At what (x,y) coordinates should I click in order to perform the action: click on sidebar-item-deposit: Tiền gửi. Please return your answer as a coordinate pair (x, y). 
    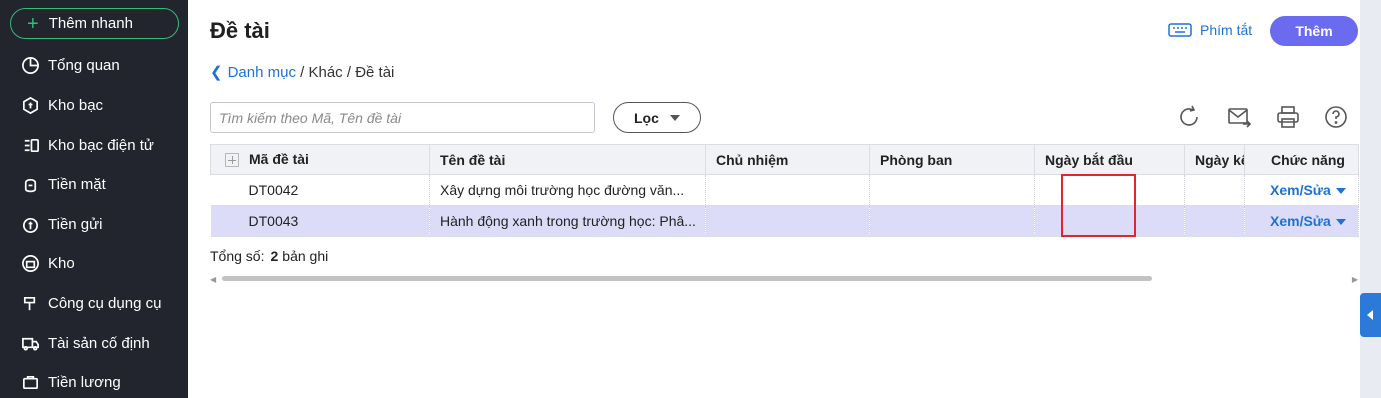
    Looking at the image, I should click on (94, 224).